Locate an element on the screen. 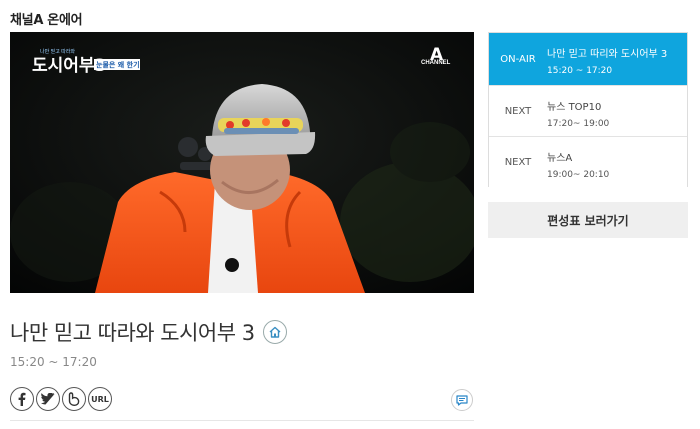  chat-button is located at coordinates (462, 400).